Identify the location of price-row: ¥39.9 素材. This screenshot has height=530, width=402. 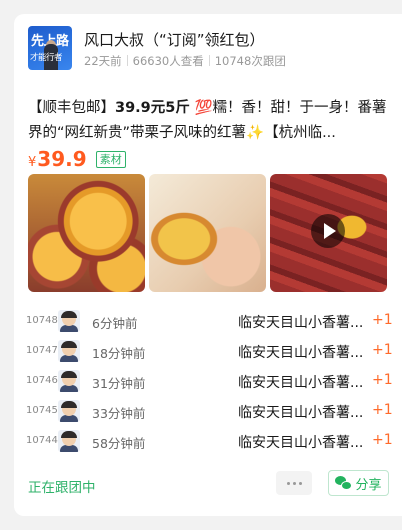
(77, 160).